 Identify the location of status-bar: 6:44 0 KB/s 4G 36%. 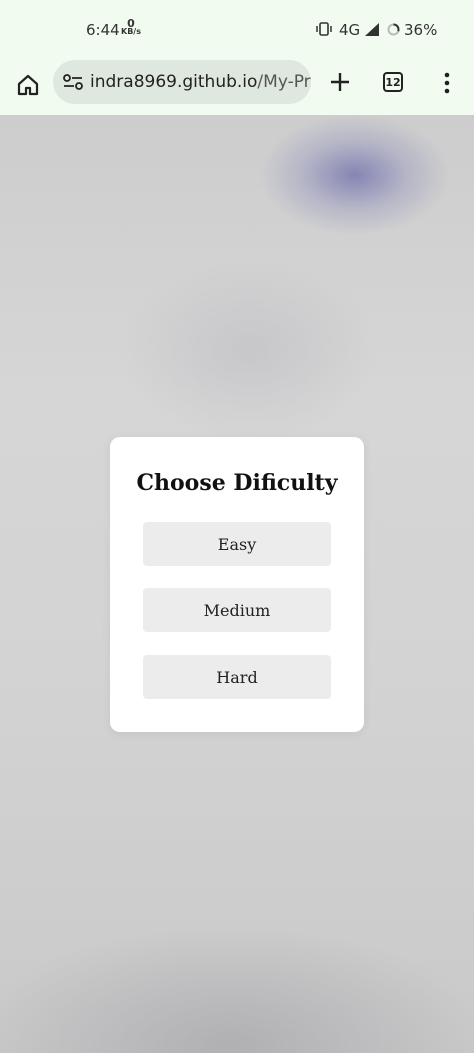
(237, 30).